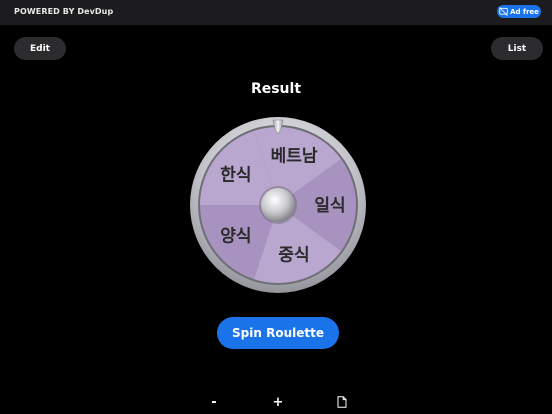 The image size is (552, 414). What do you see at coordinates (64, 11) in the screenshot?
I see `powered-by-text: POWERED BY DevDup` at bounding box center [64, 11].